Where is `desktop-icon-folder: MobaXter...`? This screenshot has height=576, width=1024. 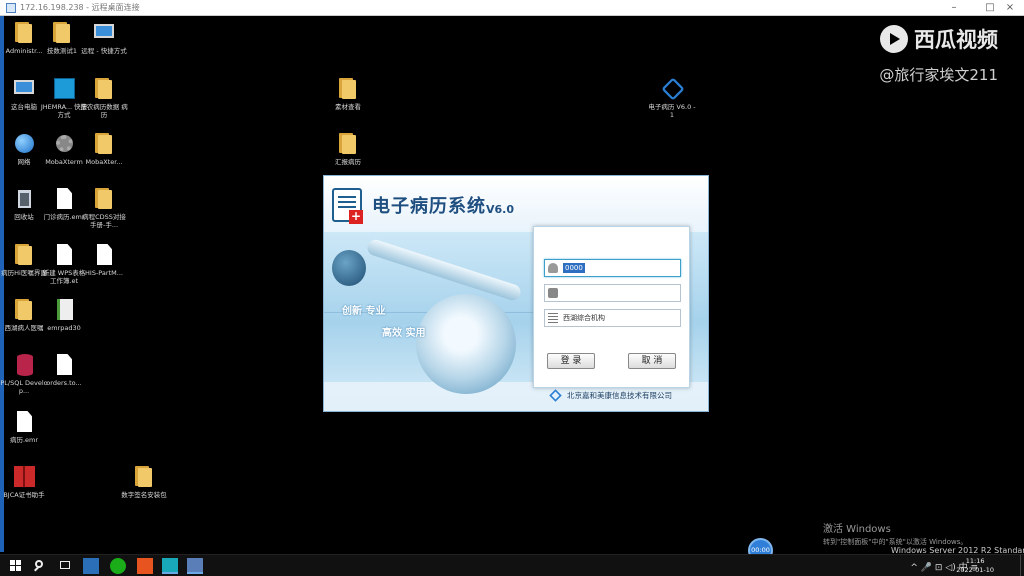
desktop-icon-folder: MobaXter... is located at coordinates (104, 149).